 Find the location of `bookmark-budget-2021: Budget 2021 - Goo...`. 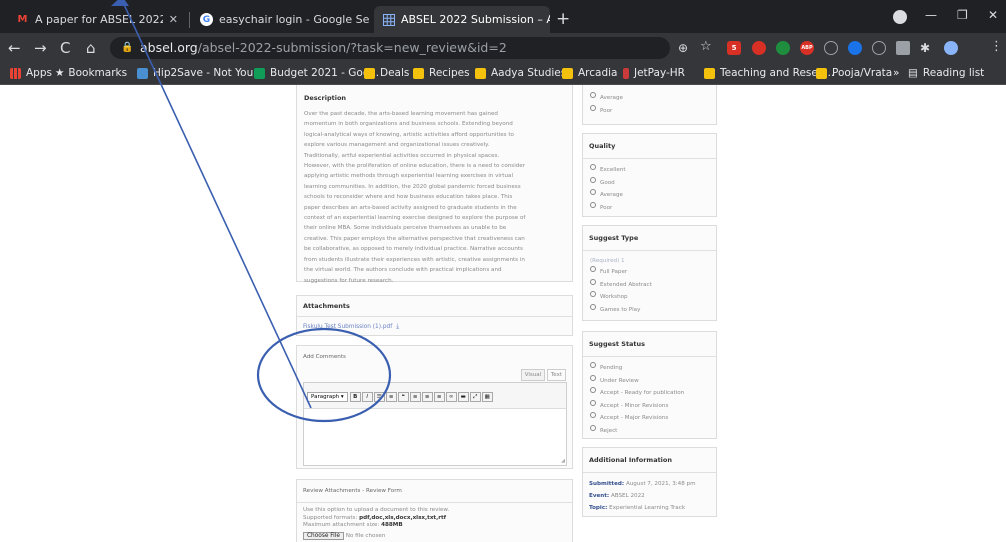

bookmark-budget-2021: Budget 2021 - Goo... is located at coordinates (316, 73).